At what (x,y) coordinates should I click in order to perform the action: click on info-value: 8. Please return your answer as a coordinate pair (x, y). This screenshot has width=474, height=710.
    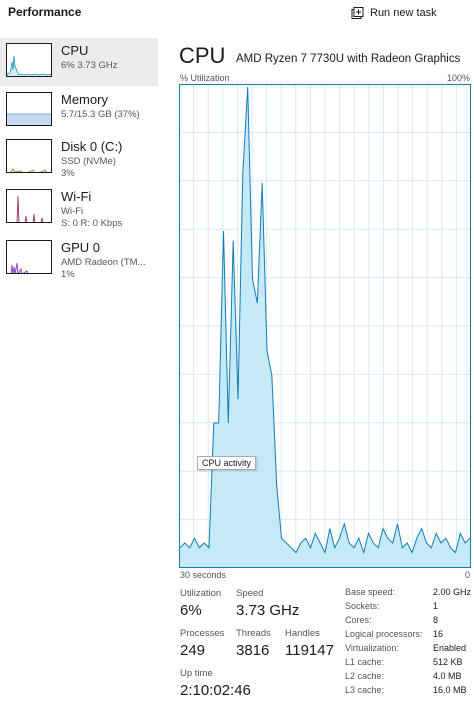
    Looking at the image, I should click on (436, 620).